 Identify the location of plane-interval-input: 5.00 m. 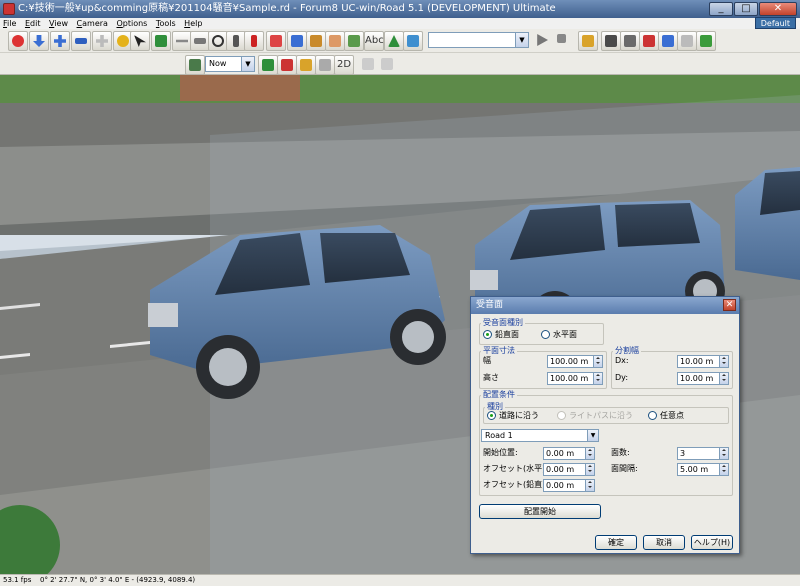
(703, 469).